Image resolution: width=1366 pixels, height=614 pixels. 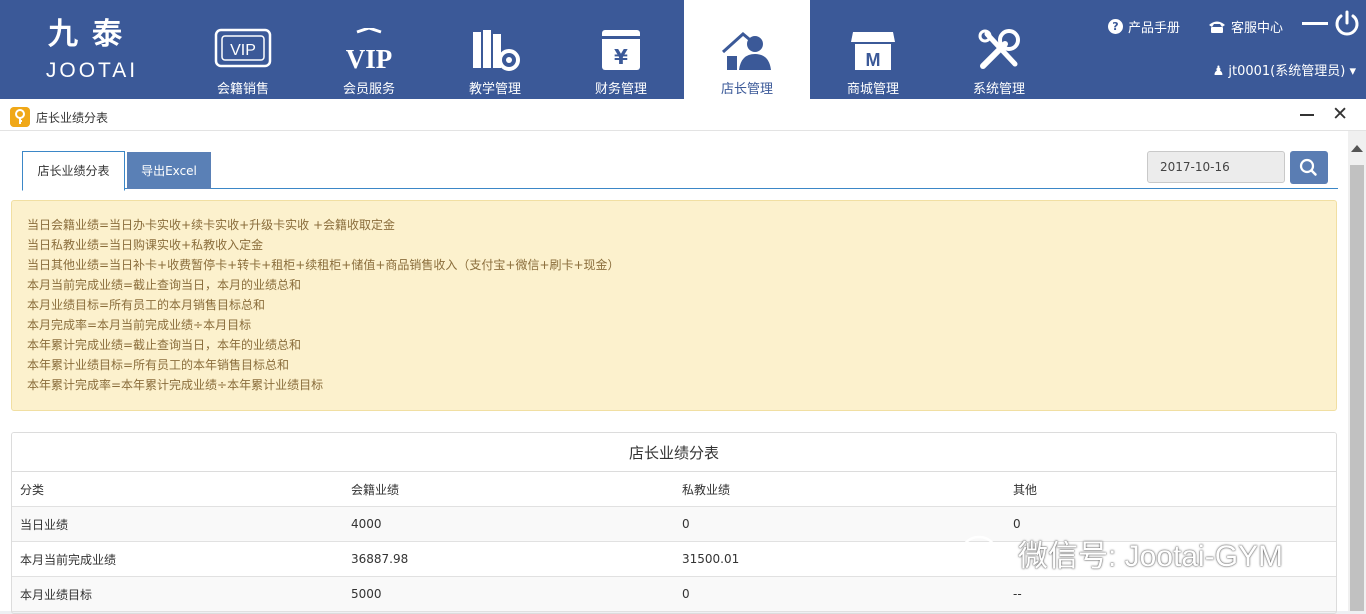 I want to click on info-line: 本年累计完成率=本年累计完成业绩÷本年累计业绩目标, so click(x=175, y=385).